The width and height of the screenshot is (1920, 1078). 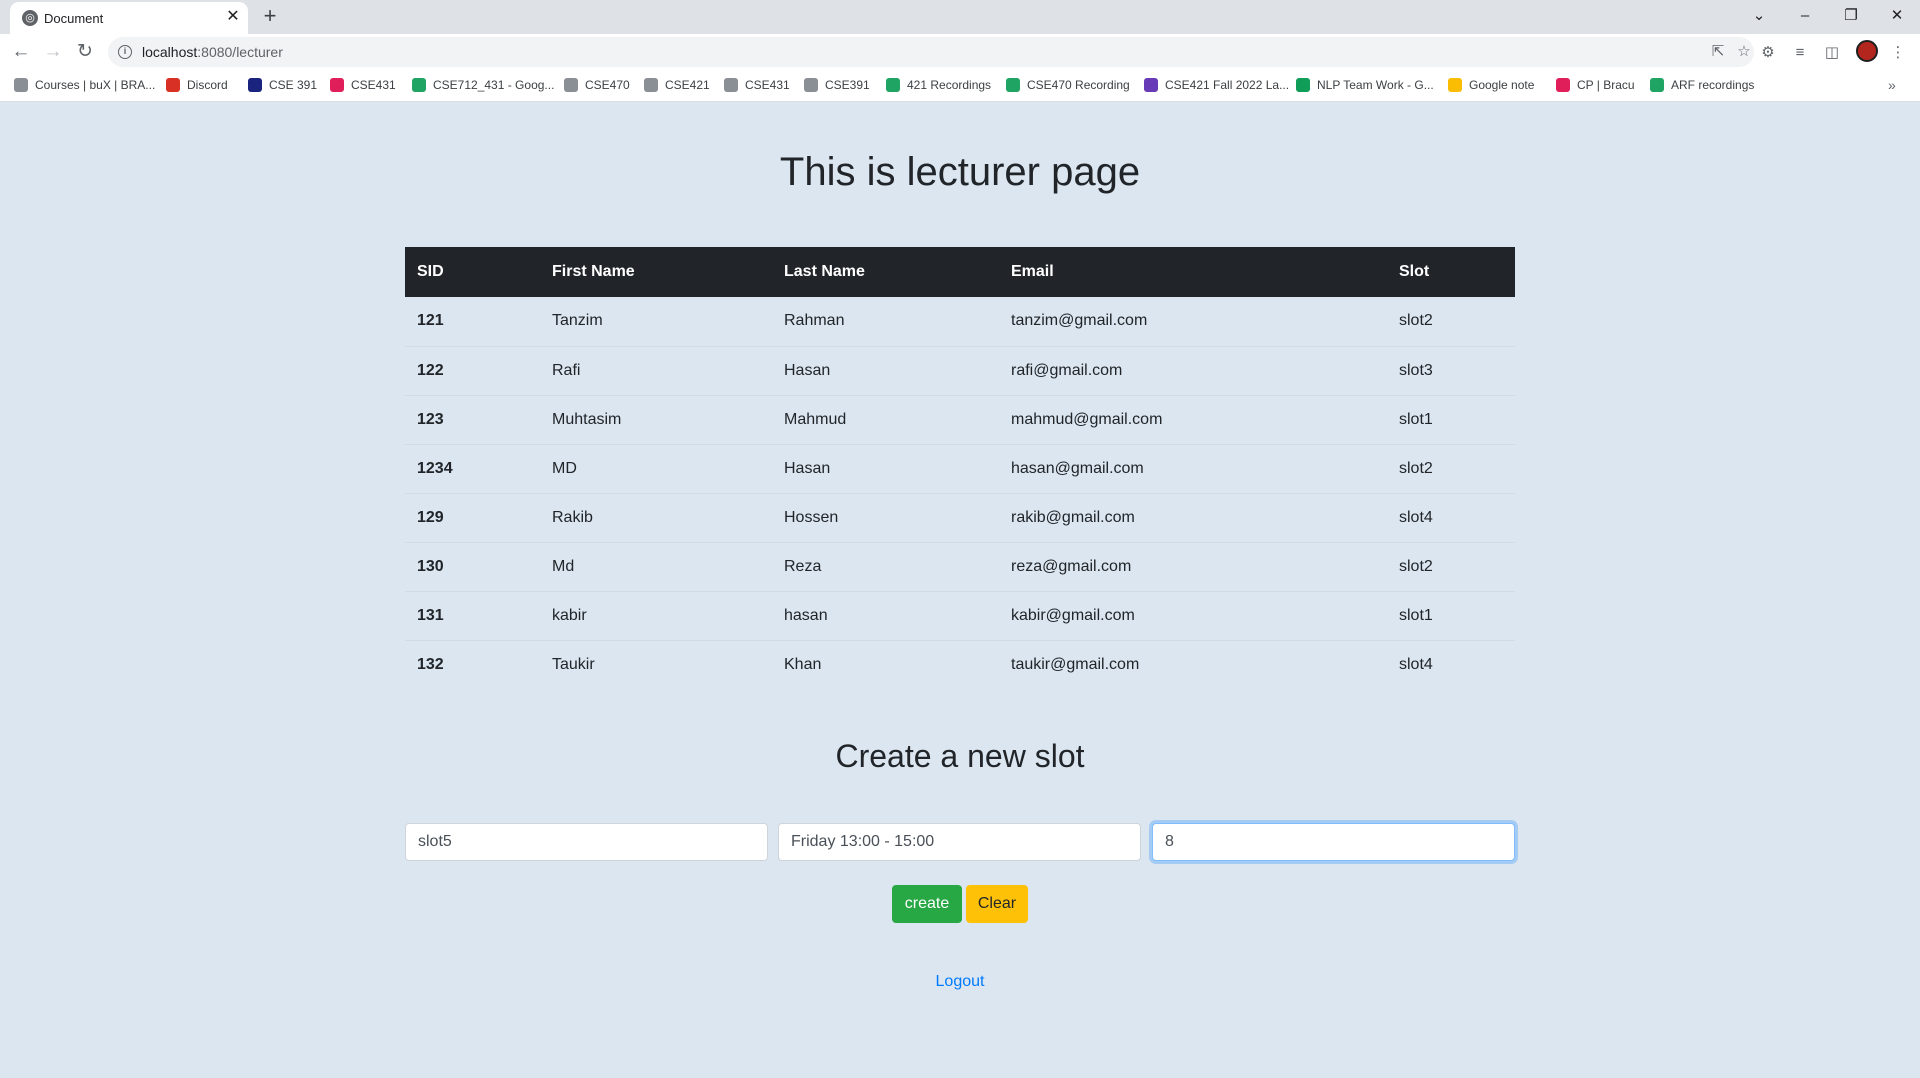 I want to click on table-row: 129 Rakib Hossen rakib@gmail.com slot4, so click(x=960, y=518).